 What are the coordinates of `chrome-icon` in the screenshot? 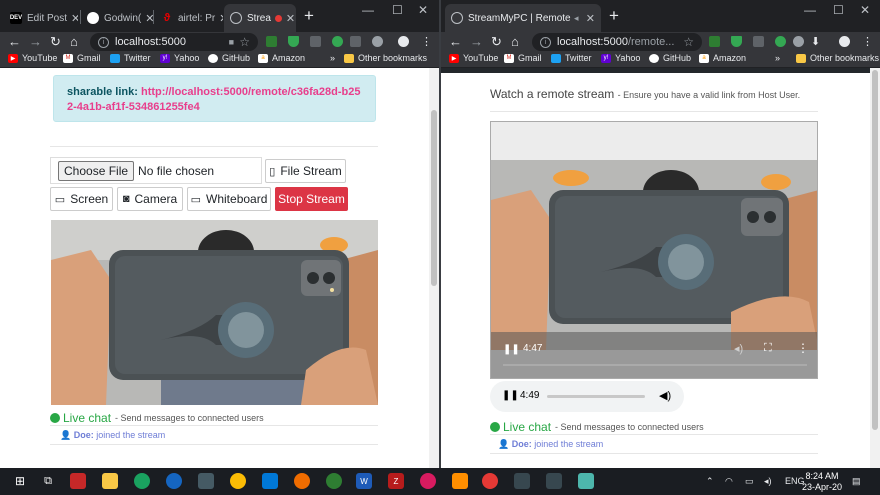 It's located at (490, 481).